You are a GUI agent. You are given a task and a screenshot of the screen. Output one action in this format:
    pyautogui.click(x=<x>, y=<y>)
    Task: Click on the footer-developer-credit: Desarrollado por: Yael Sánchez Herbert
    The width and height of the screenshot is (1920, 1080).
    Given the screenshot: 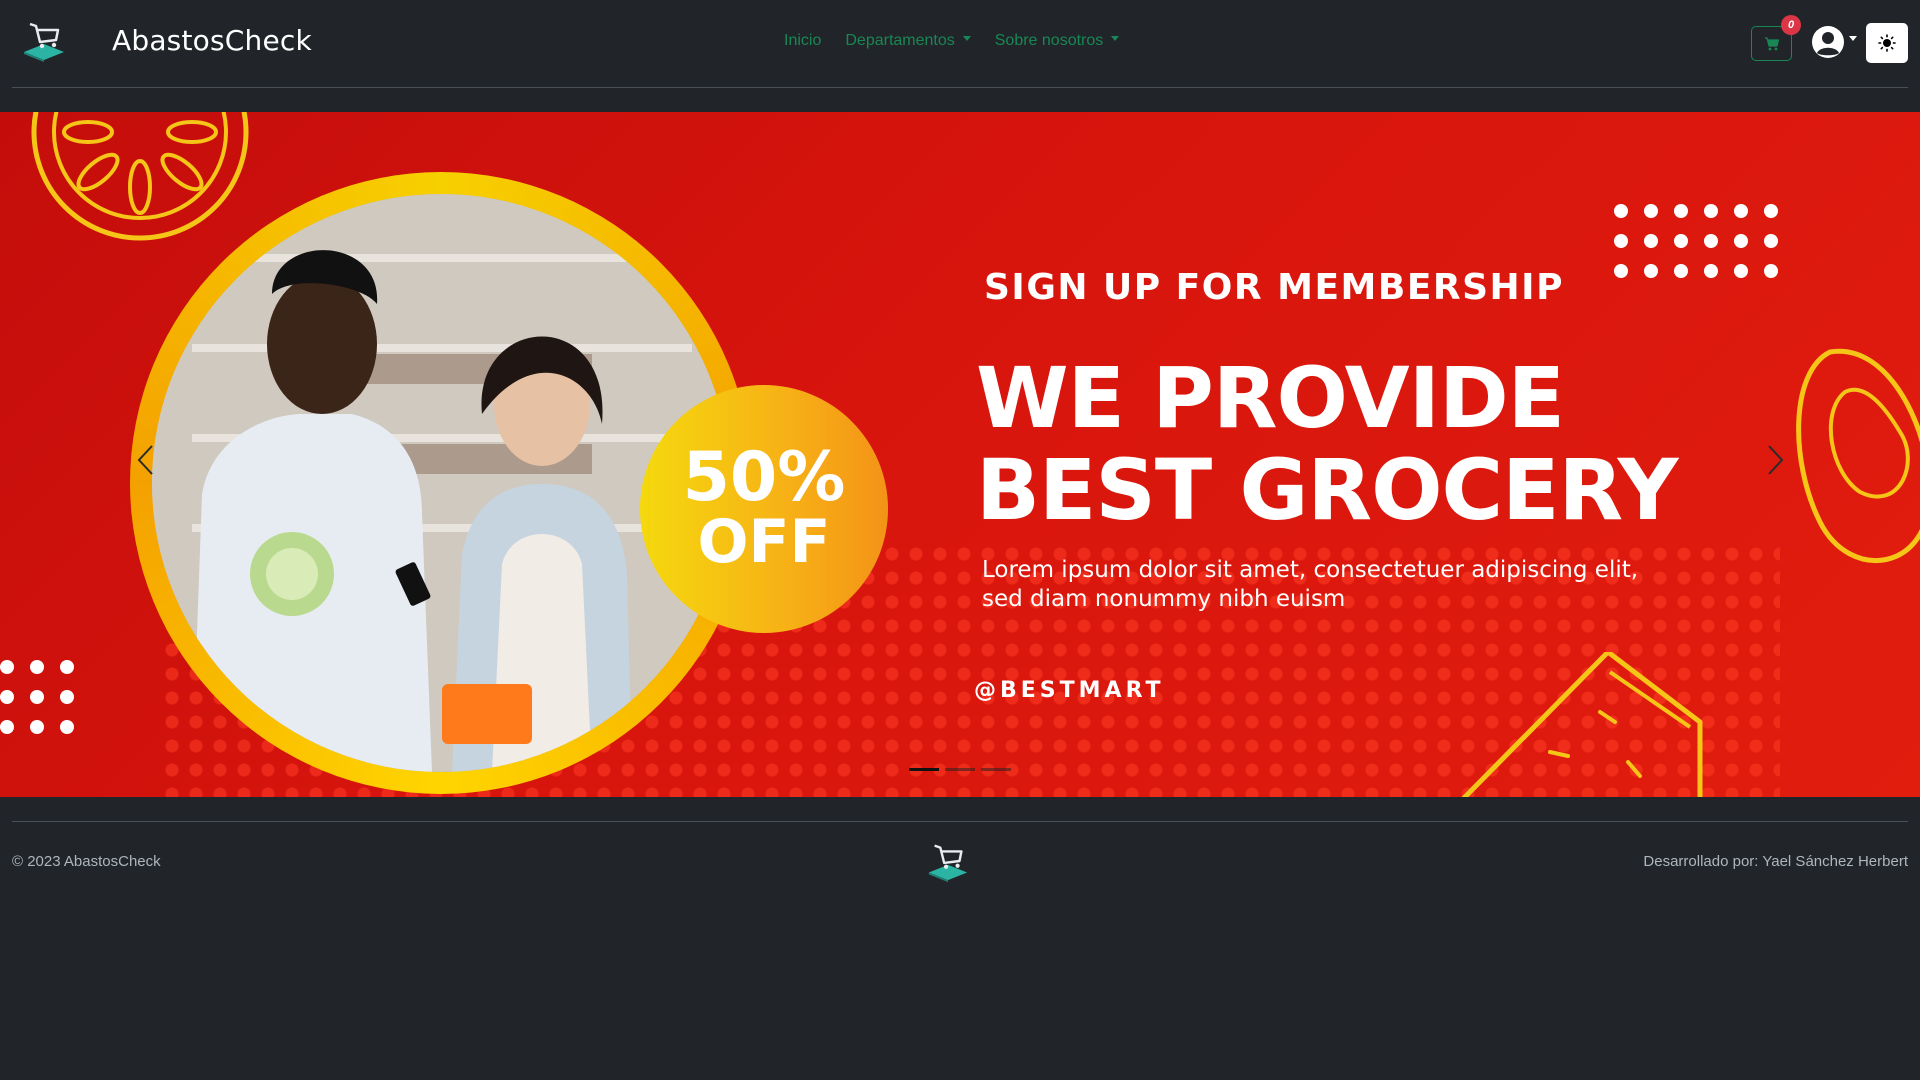 What is the action you would take?
    pyautogui.click(x=1775, y=861)
    